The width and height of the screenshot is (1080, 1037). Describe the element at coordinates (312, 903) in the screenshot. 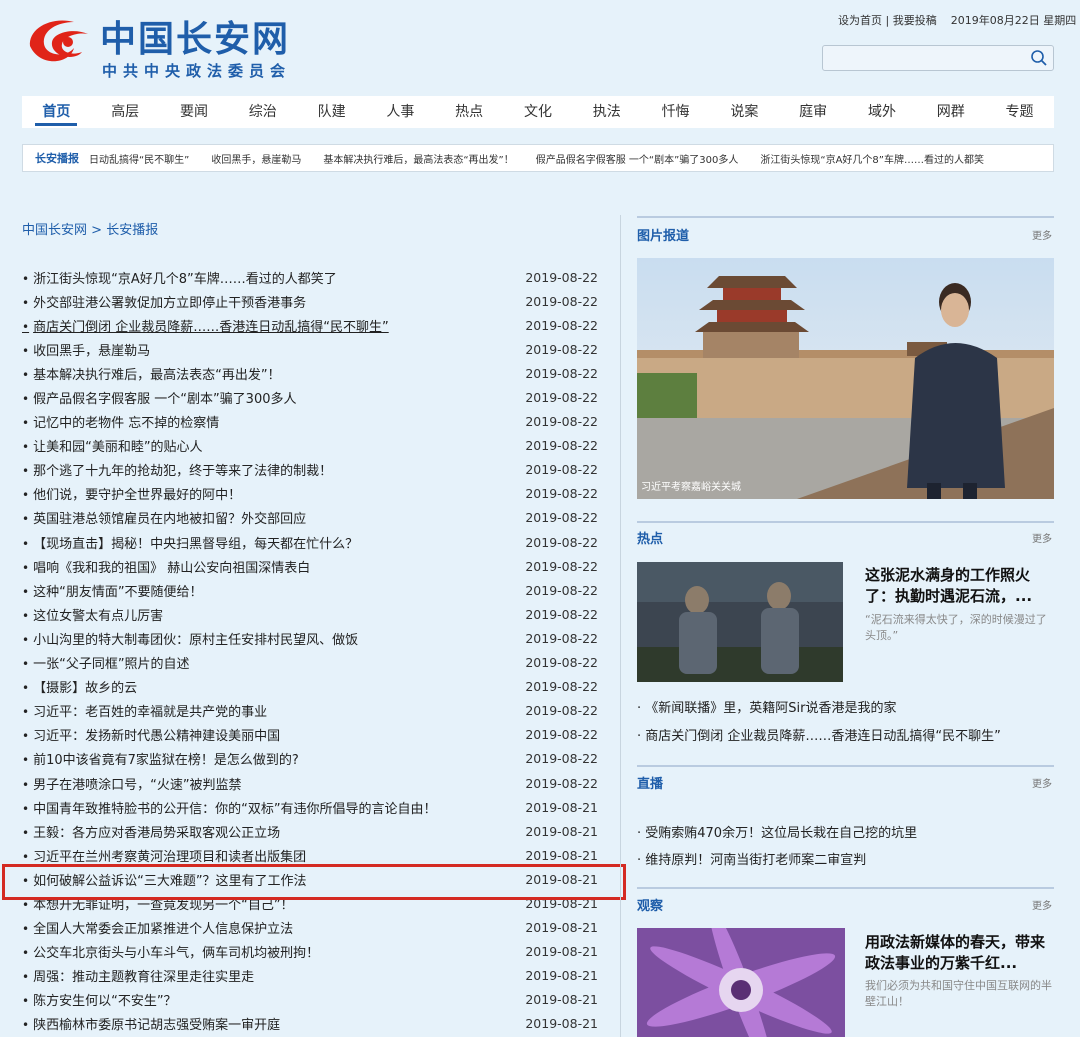

I see `news-item: 本想开无罪证明，一查竟发现另一个“自己”！ 2019-08-21` at that location.